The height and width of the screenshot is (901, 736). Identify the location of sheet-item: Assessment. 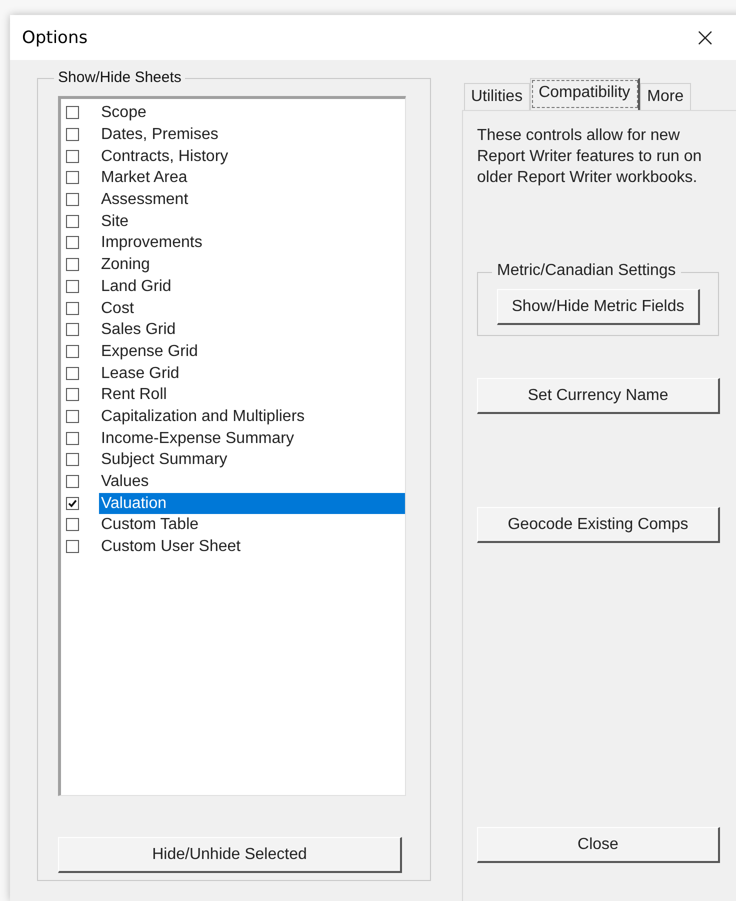
(252, 199).